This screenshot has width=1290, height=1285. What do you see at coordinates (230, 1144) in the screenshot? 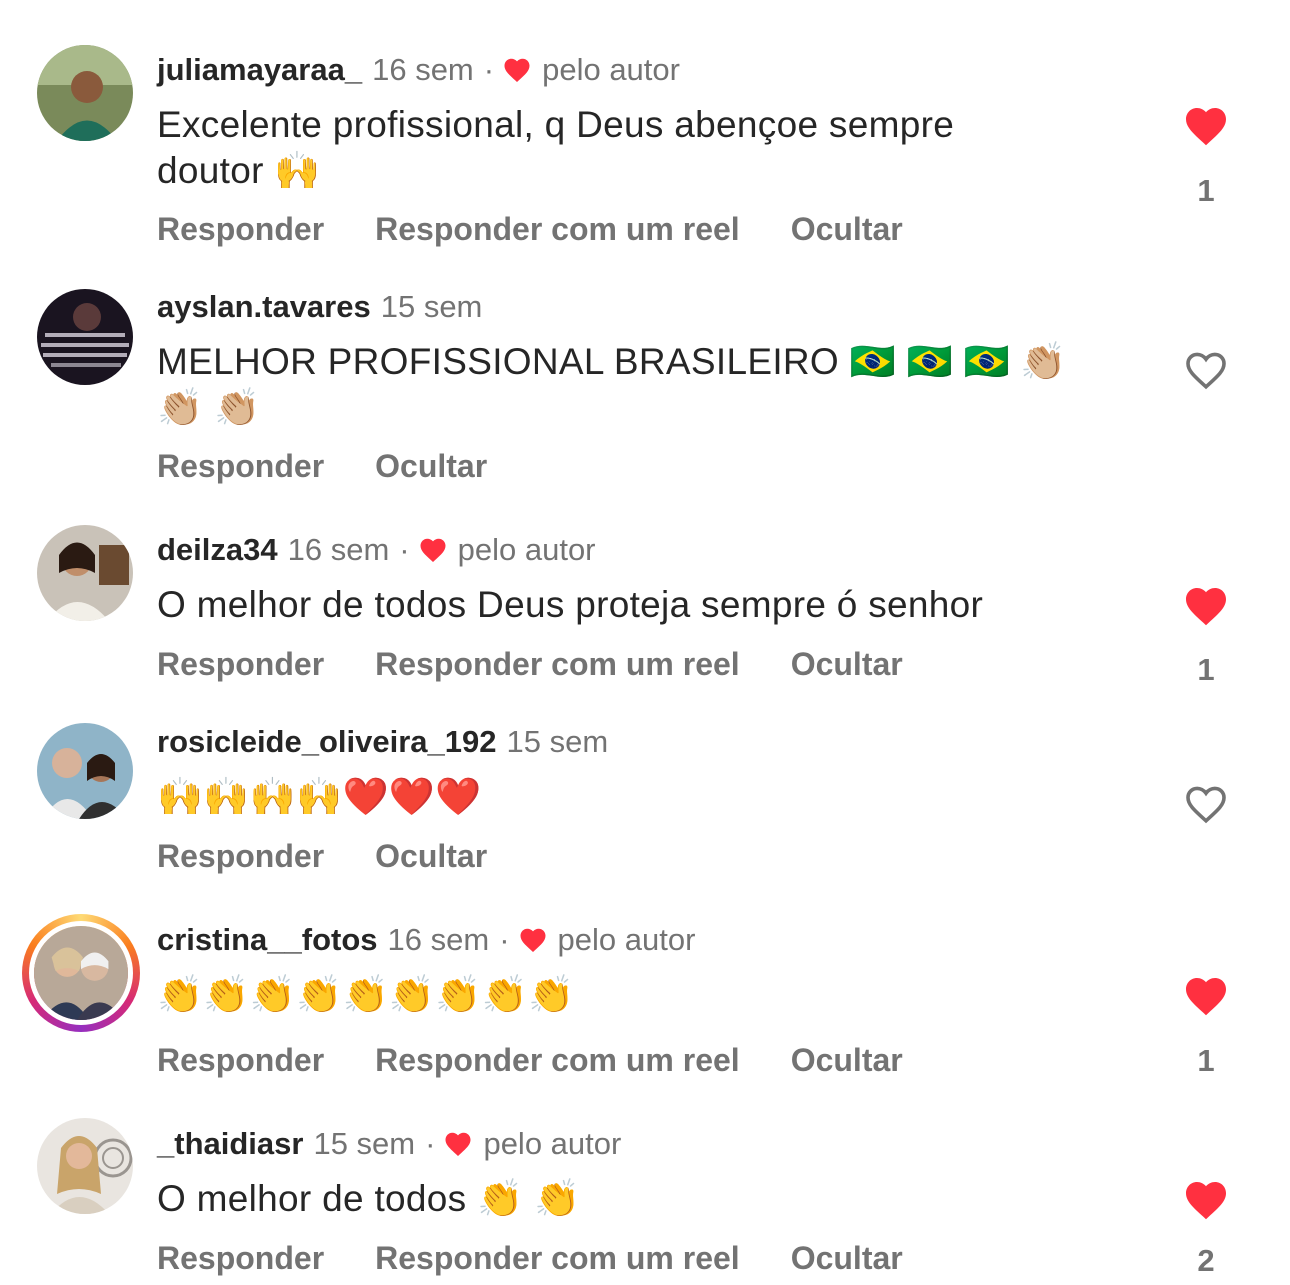
I see `username: _thaidiasr` at bounding box center [230, 1144].